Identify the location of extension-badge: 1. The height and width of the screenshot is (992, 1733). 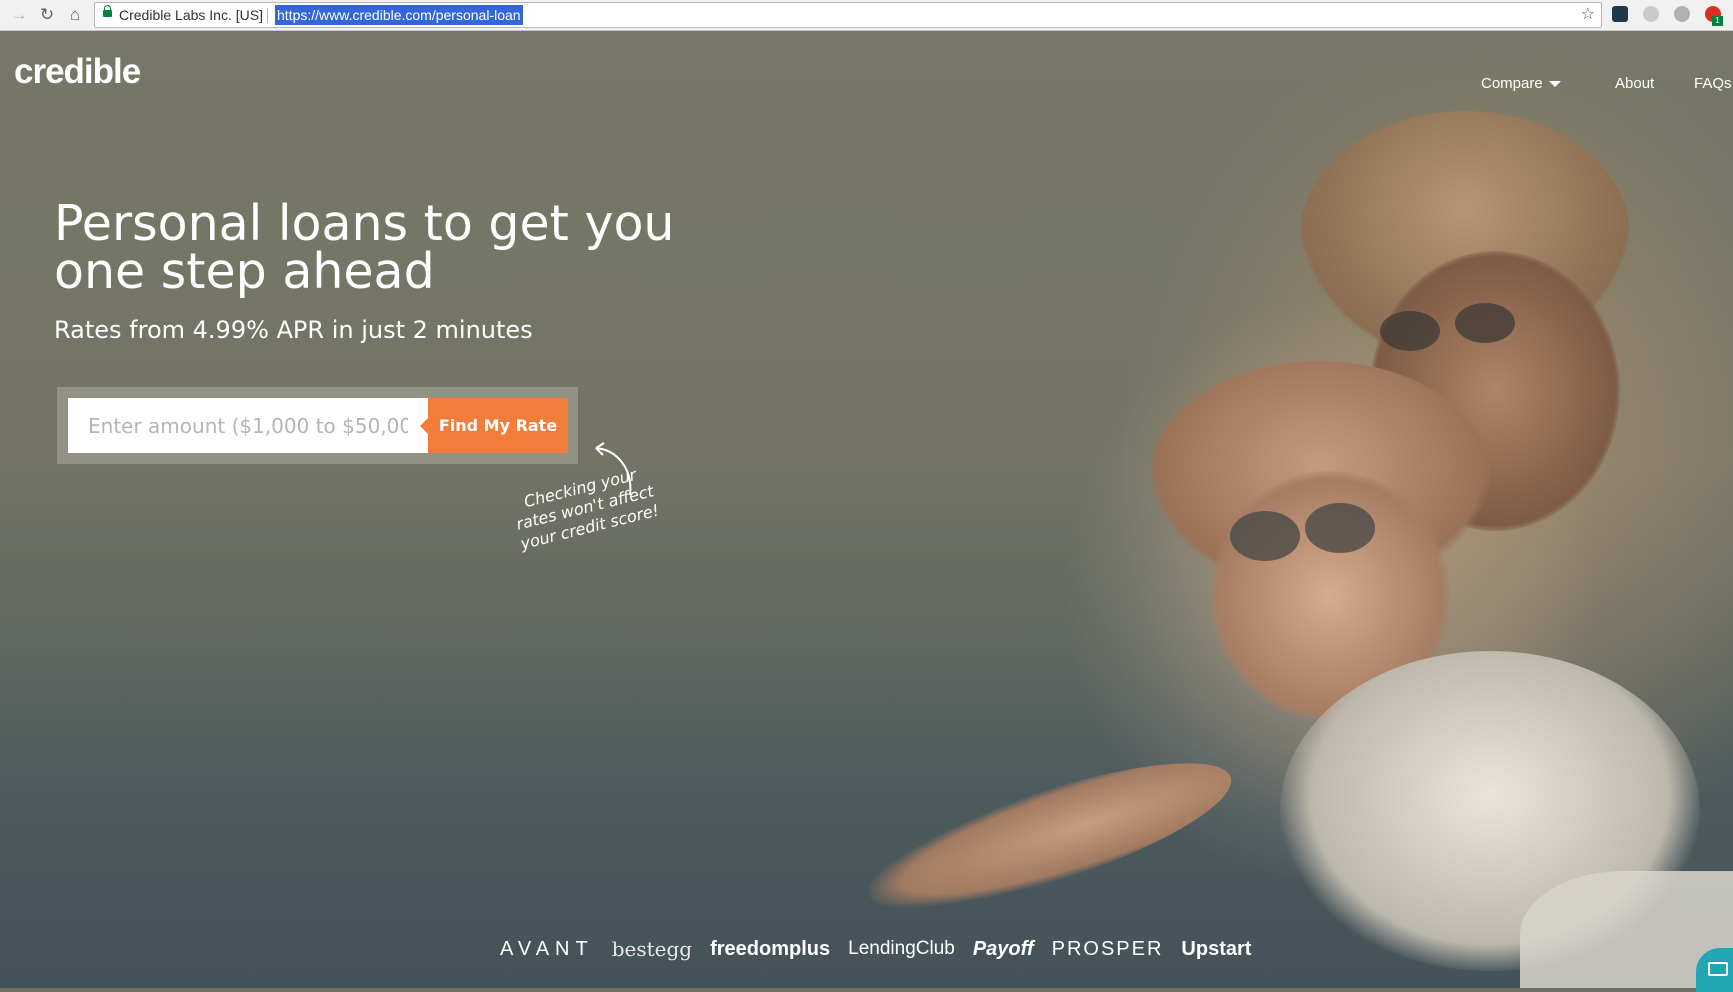
(1717, 21).